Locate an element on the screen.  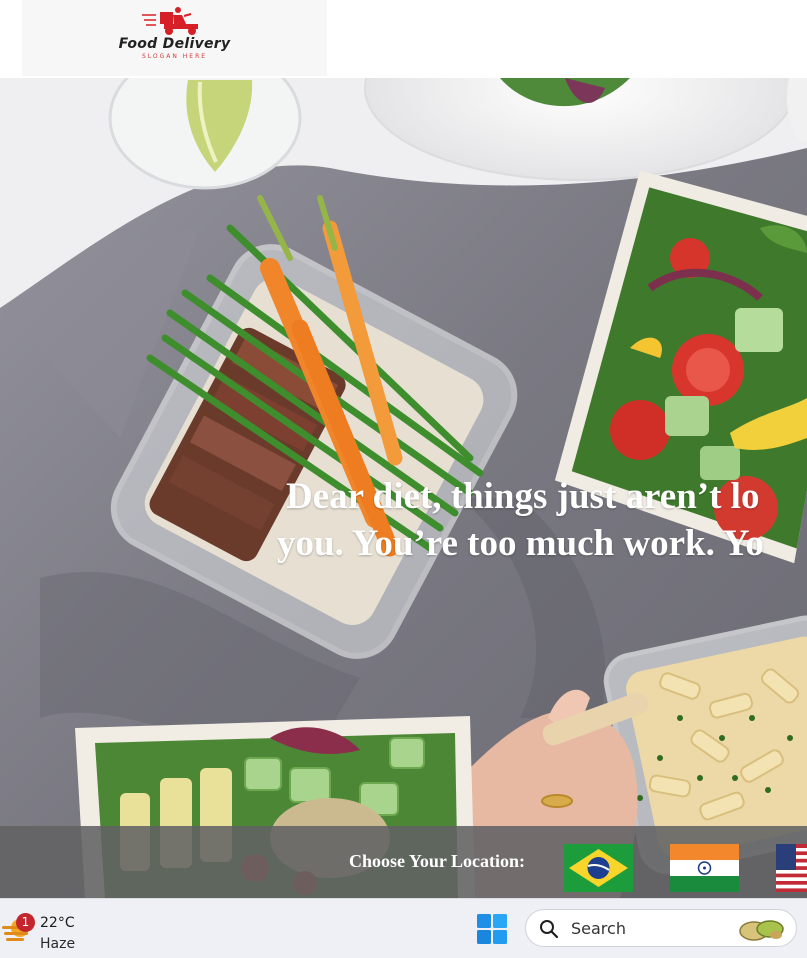
location-bar: Choose Your Location: is located at coordinates (403, 862).